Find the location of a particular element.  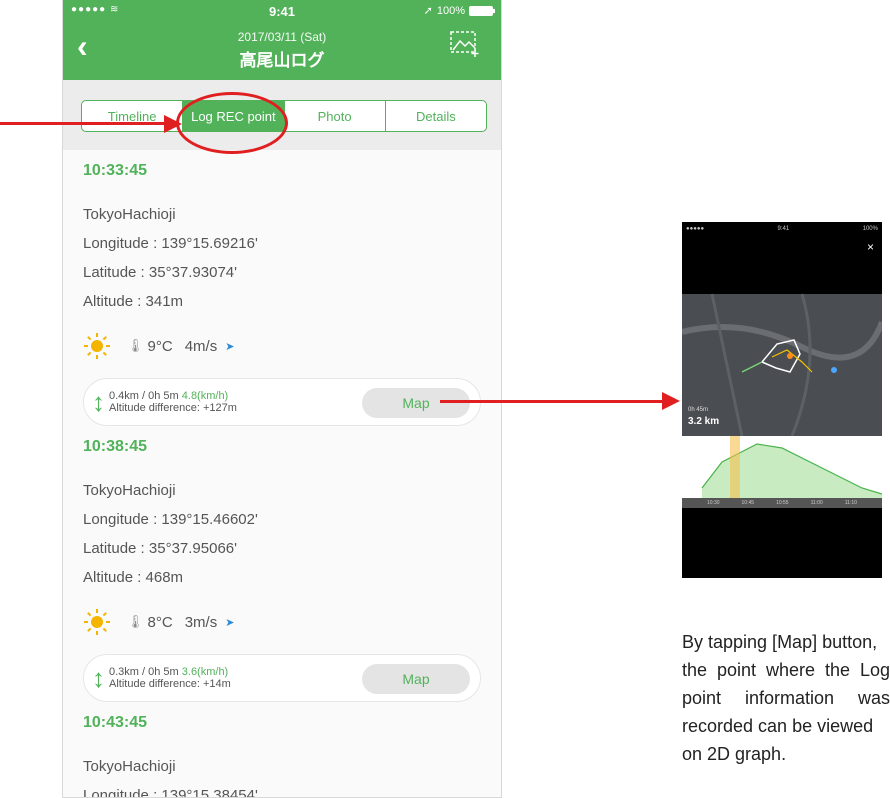

highlight-circle is located at coordinates (232, 123).